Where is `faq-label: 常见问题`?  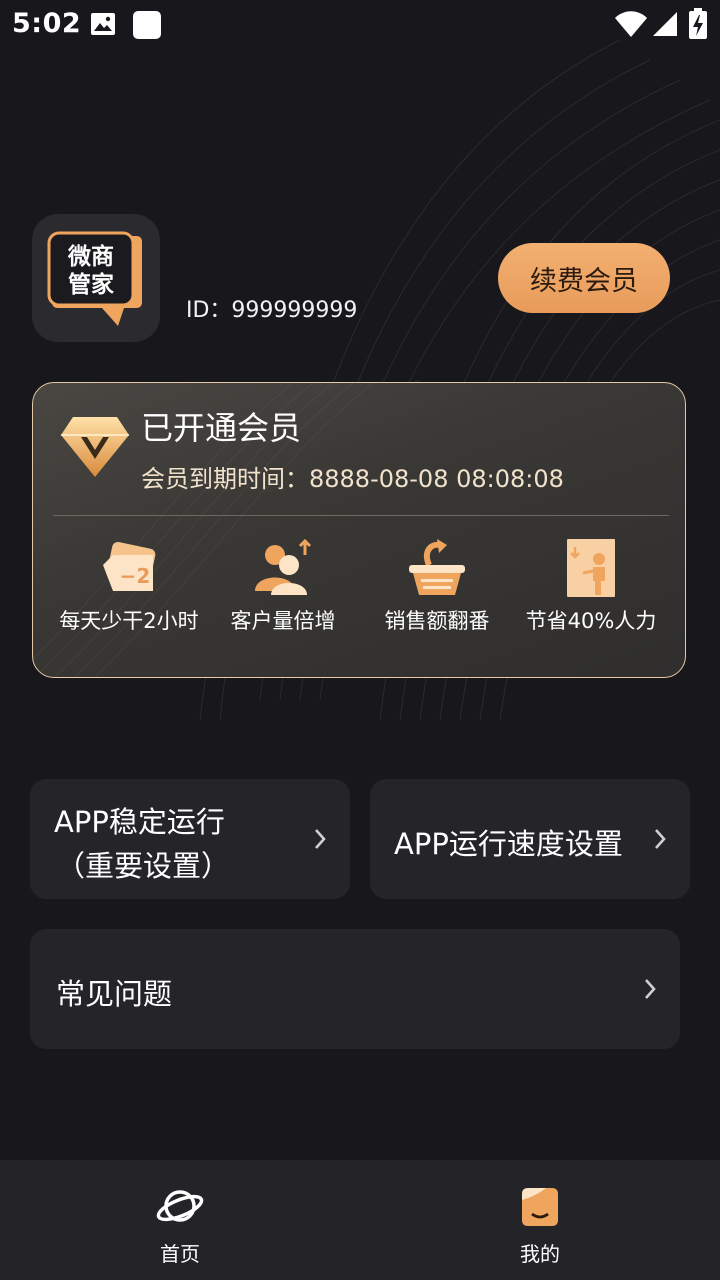
faq-label: 常见问题 is located at coordinates (114, 994).